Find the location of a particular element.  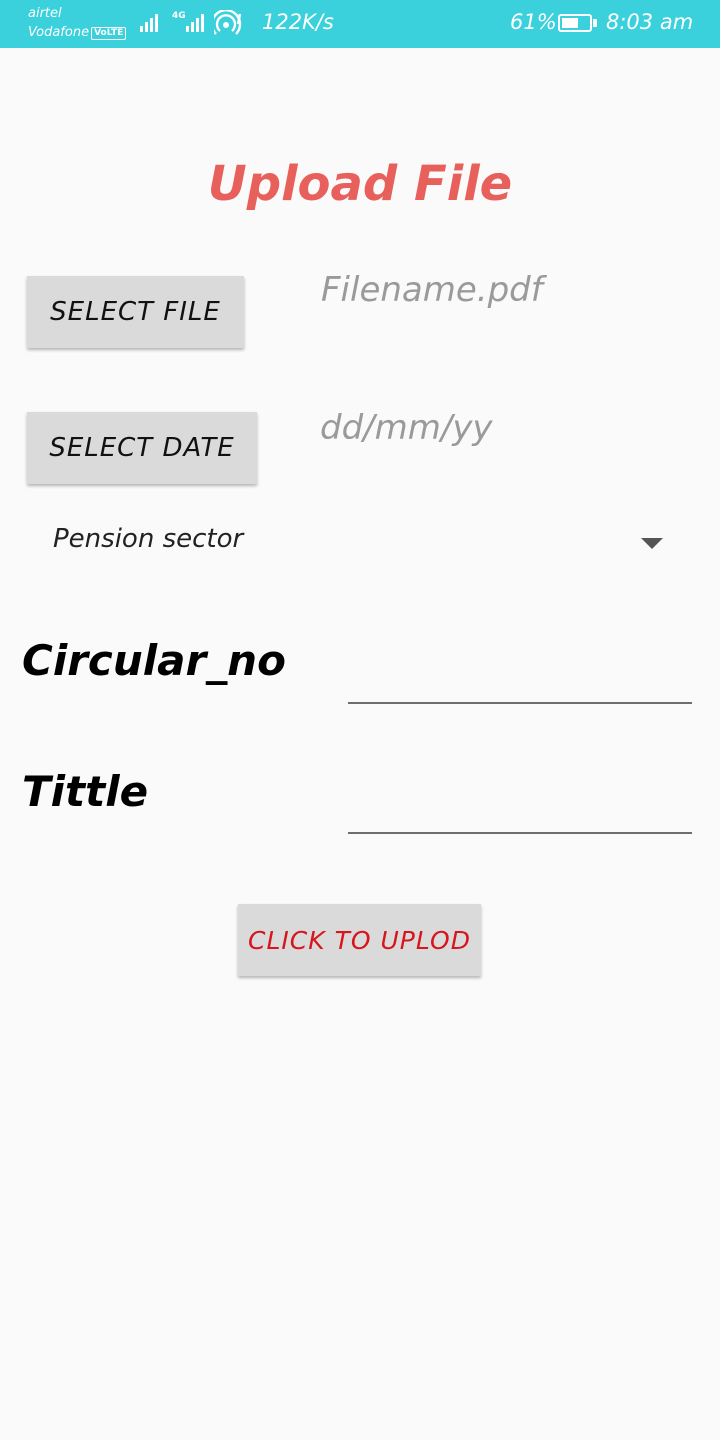

carrier-primary: airtel is located at coordinates (45, 13).